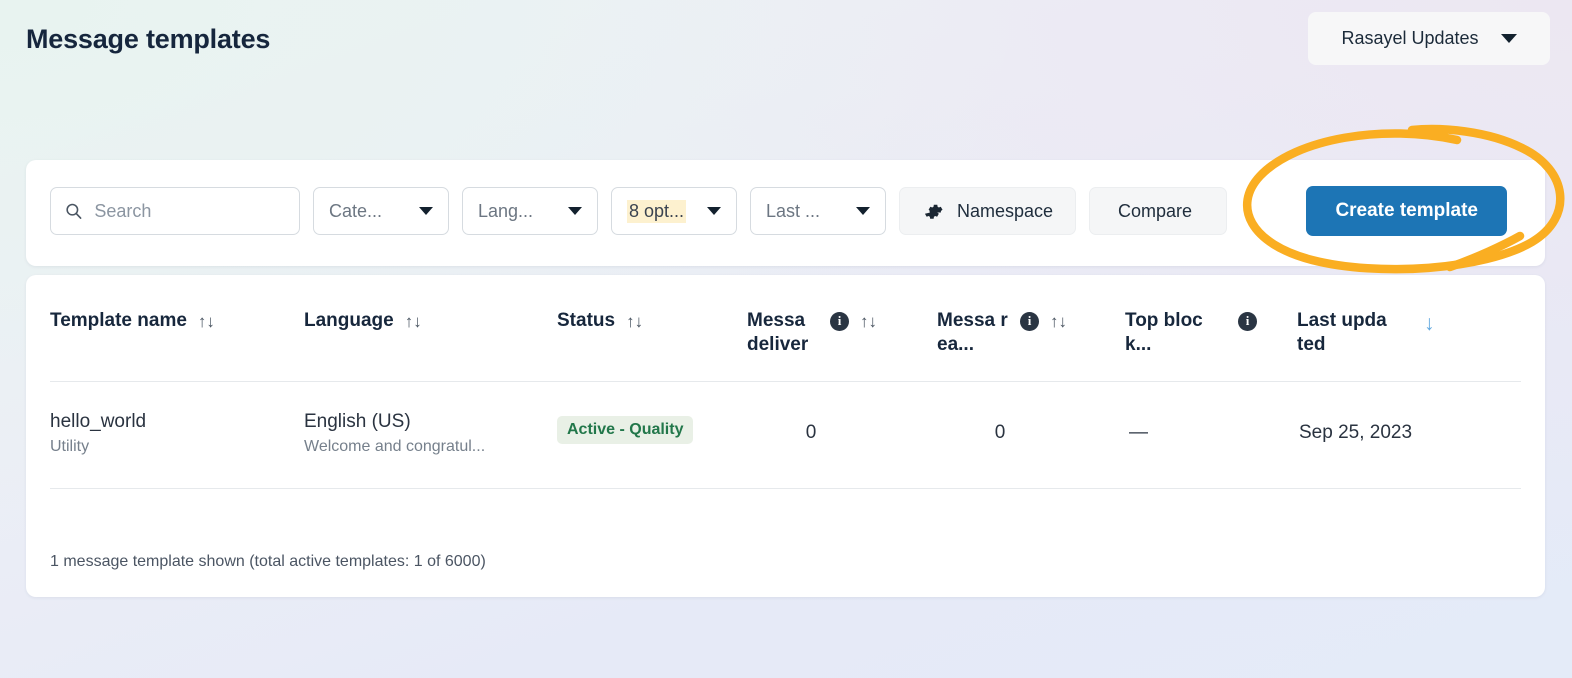 Image resolution: width=1572 pixels, height=678 pixels. Describe the element at coordinates (70, 447) in the screenshot. I see `template-category-value: Utility` at that location.